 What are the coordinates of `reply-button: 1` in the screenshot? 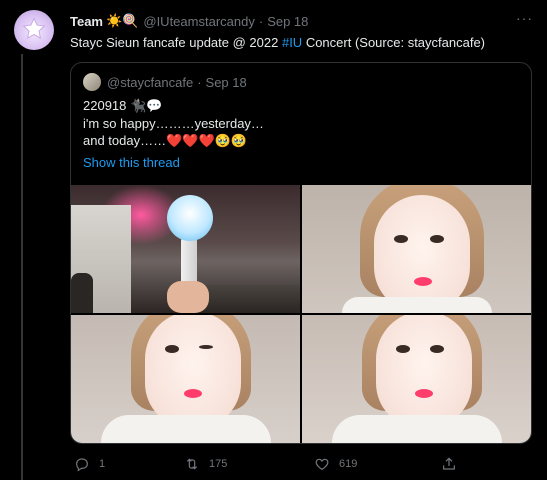 It's located at (89, 464).